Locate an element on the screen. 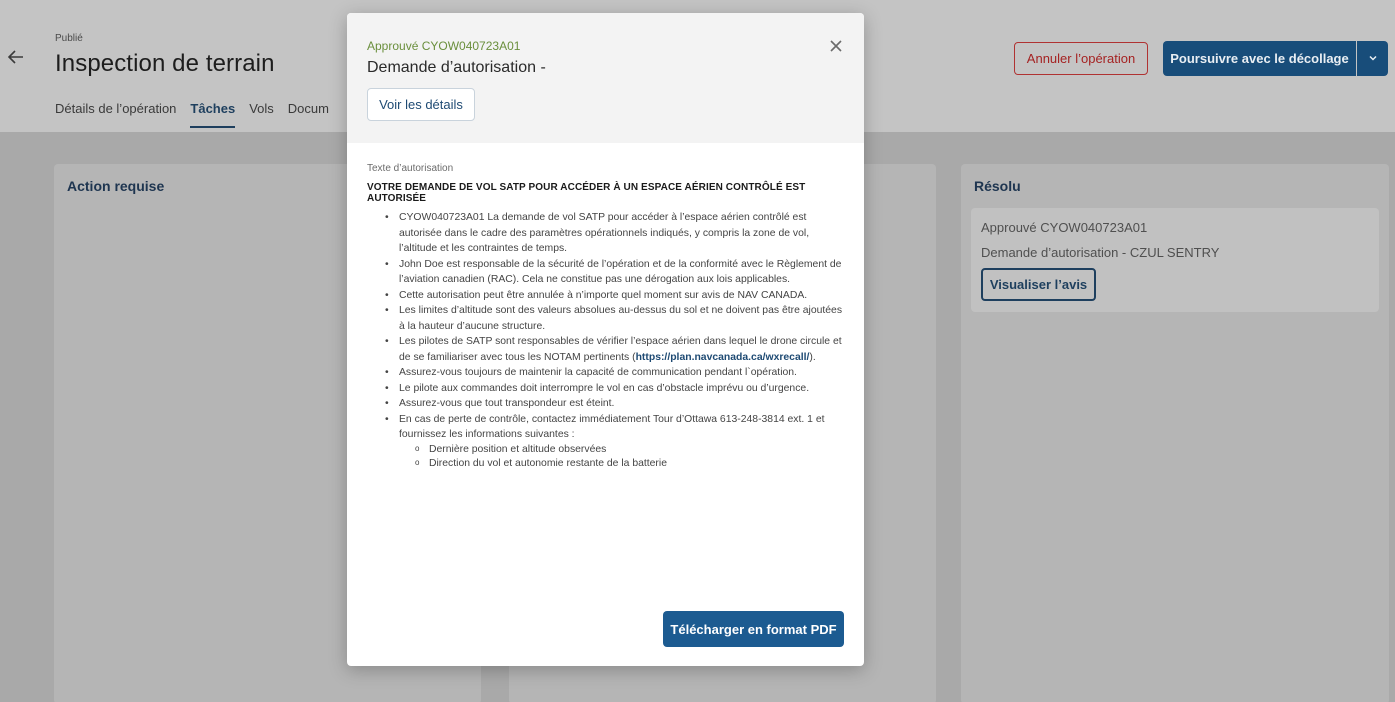  proceed-takeoff-button: Poursuivre avec le décollage is located at coordinates (1259, 58).